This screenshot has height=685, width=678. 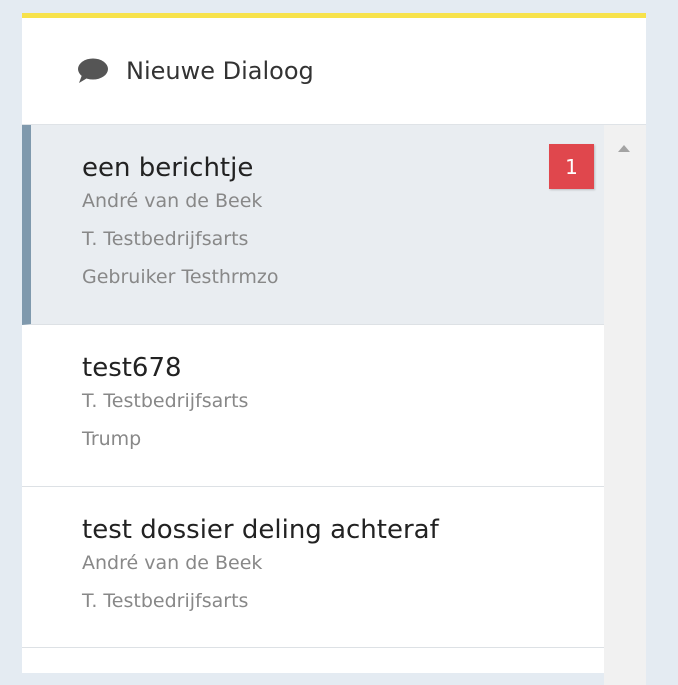 I want to click on dialog-title: test678, so click(x=132, y=368).